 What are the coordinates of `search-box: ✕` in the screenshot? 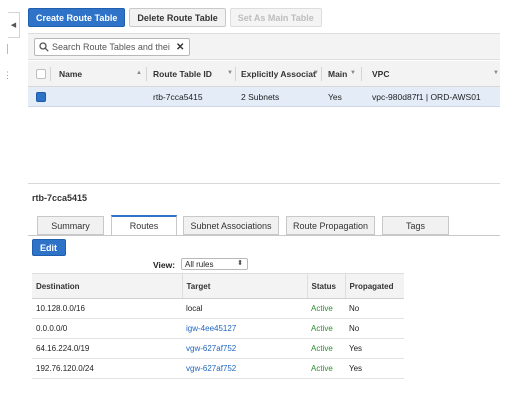 It's located at (112, 47).